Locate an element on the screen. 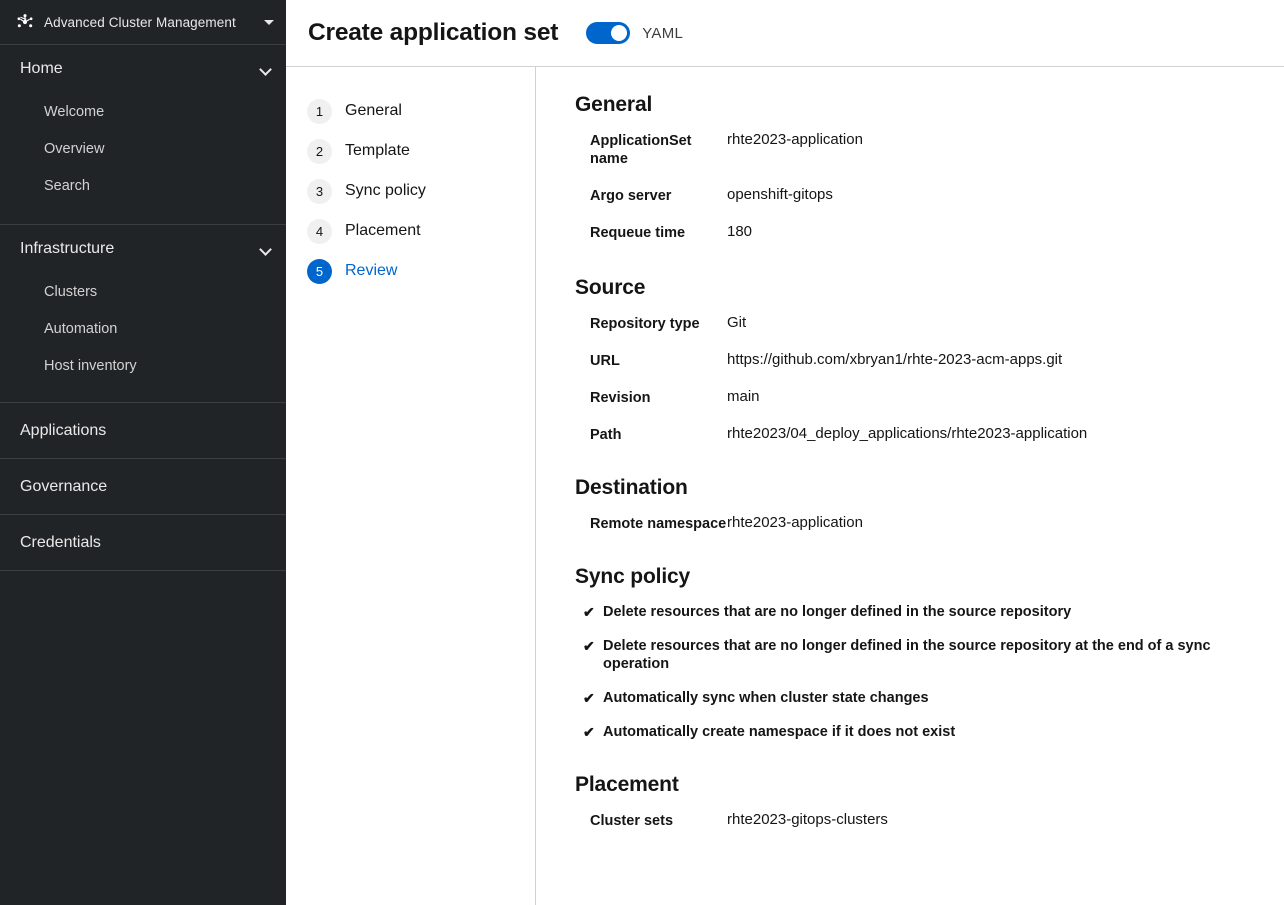 This screenshot has height=905, width=1284. field-cluster-sets: Cluster sets rhte2023-gitops-clusters is located at coordinates (914, 820).